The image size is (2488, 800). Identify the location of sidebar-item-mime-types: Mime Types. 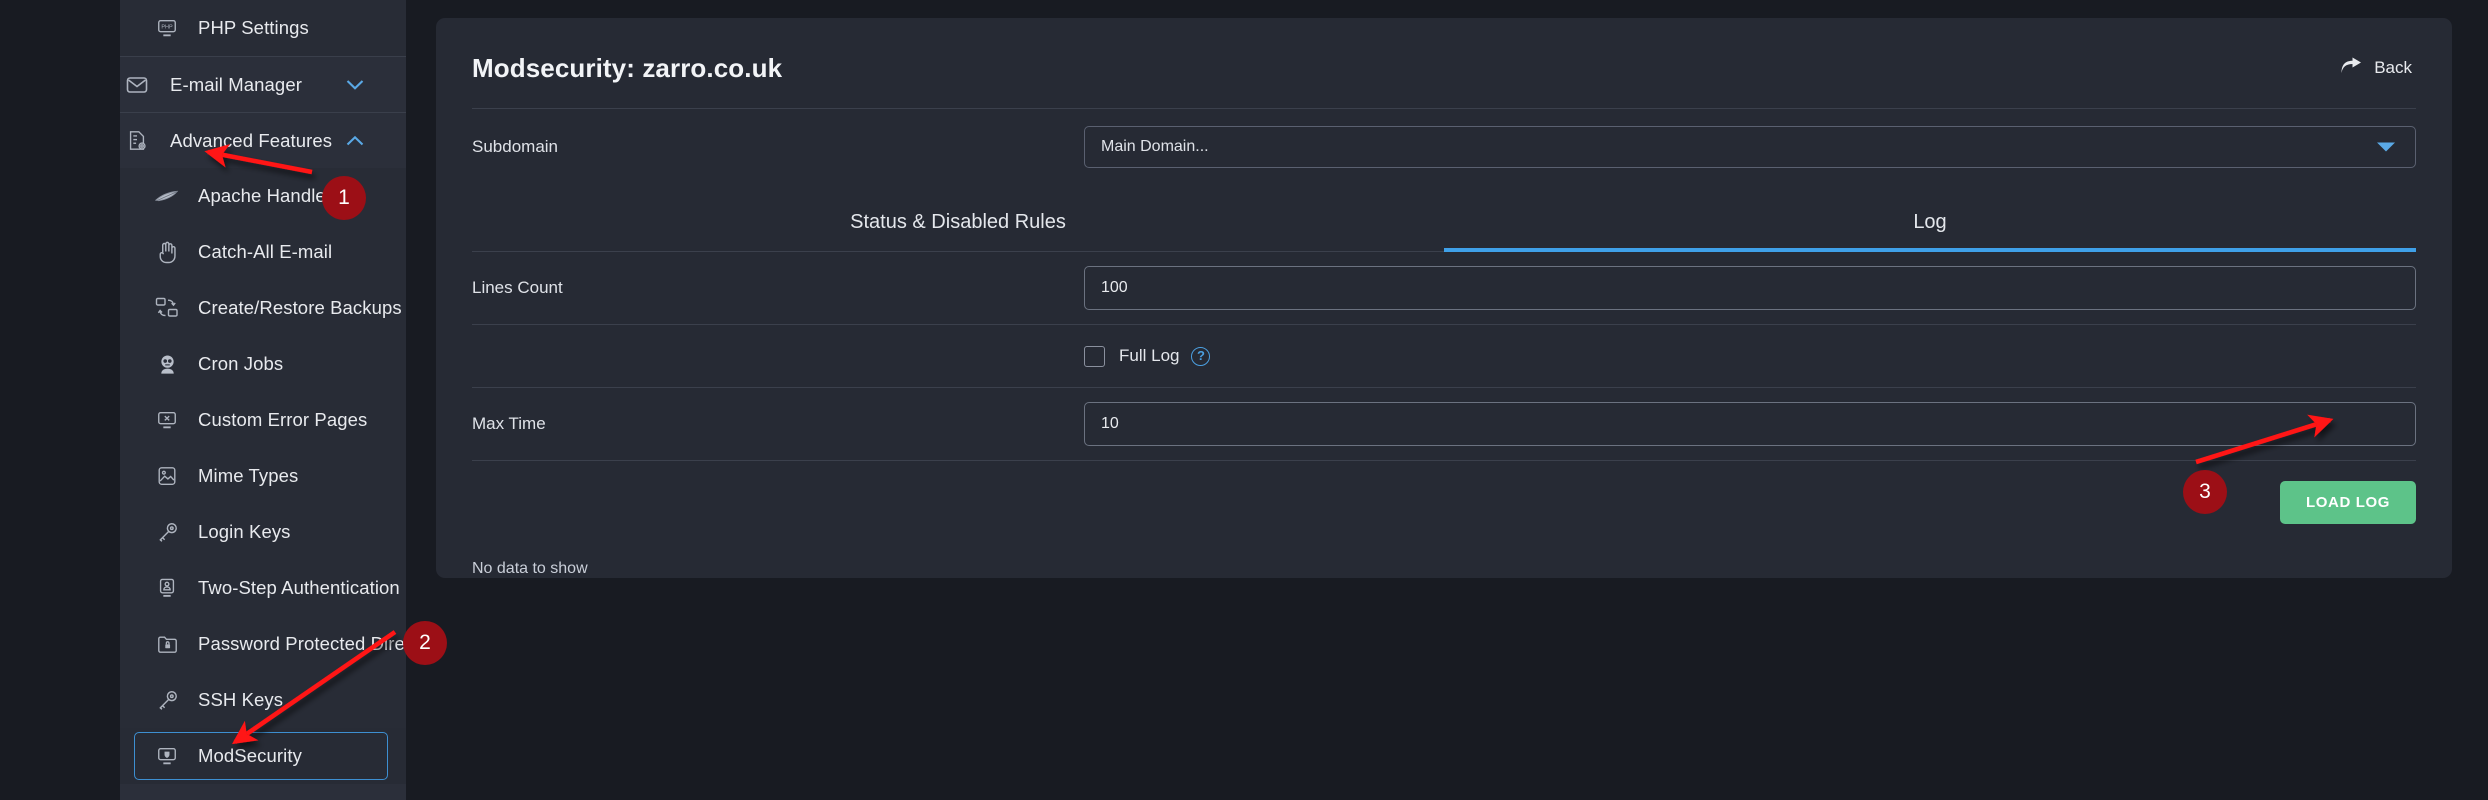
(263, 476).